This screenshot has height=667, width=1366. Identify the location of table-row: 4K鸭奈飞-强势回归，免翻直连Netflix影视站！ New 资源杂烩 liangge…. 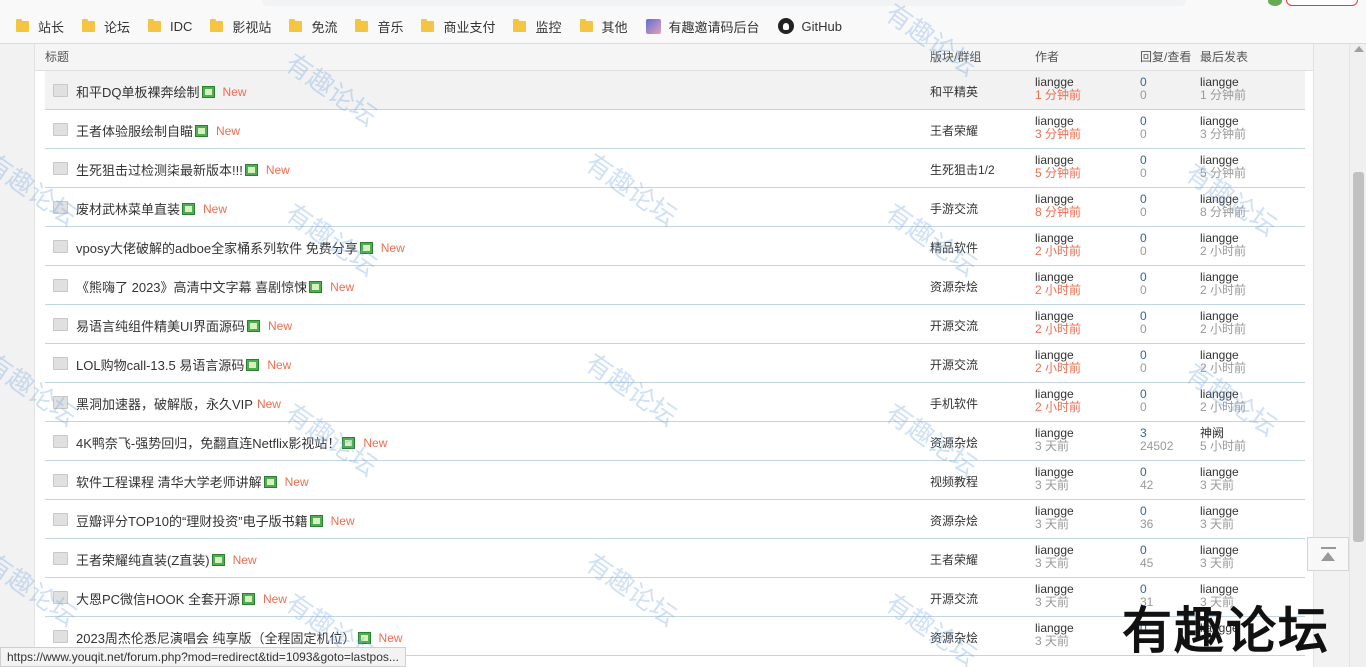
(675, 441).